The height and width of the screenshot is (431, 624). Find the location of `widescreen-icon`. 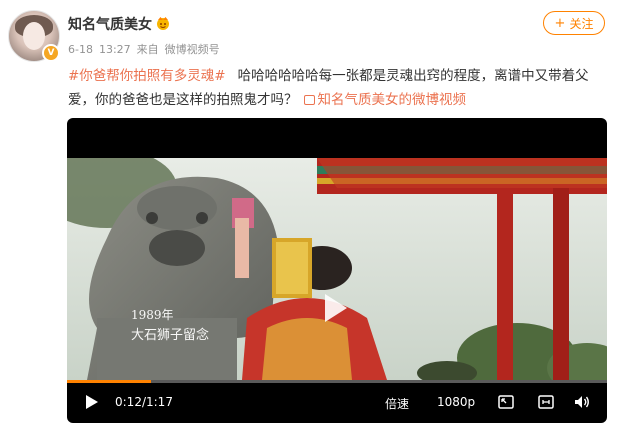

widescreen-icon is located at coordinates (546, 402).